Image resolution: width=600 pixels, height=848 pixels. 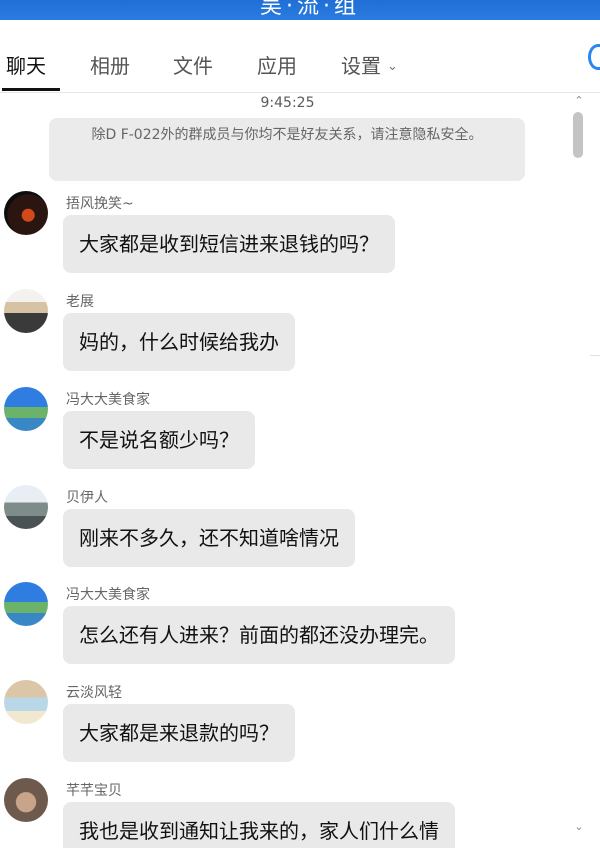 What do you see at coordinates (193, 64) in the screenshot?
I see `tab-files: 文件` at bounding box center [193, 64].